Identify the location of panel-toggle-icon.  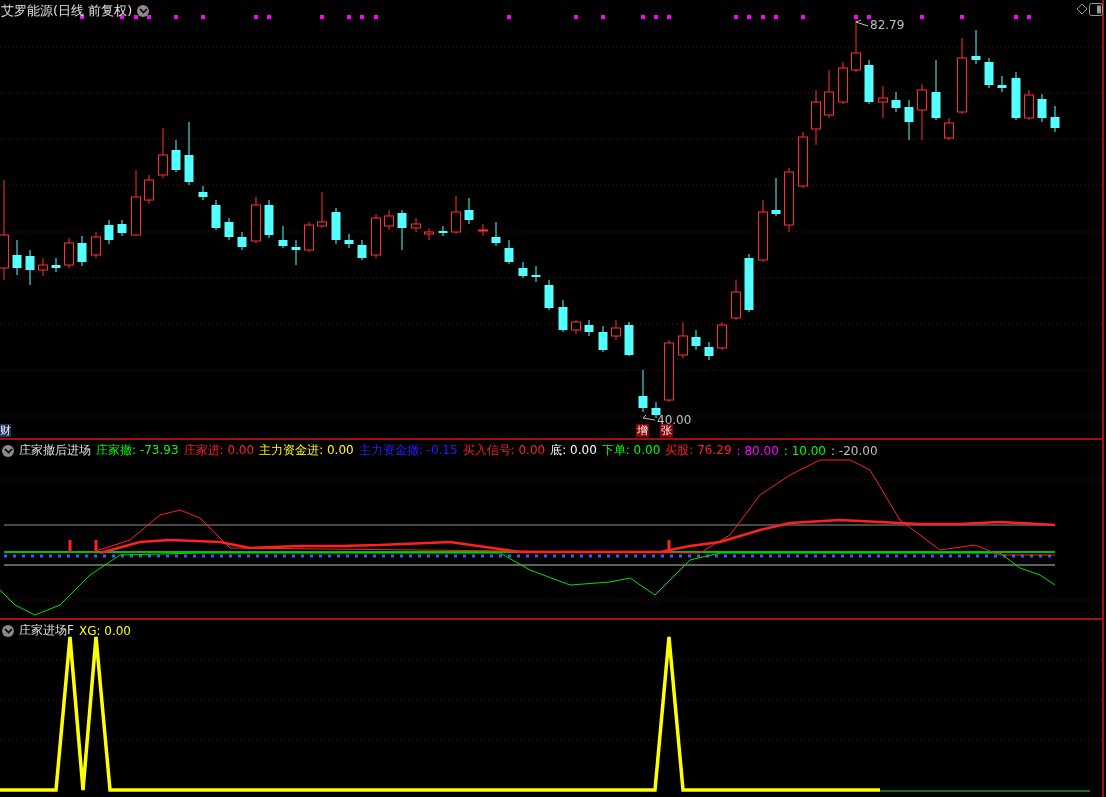
(1096, 9).